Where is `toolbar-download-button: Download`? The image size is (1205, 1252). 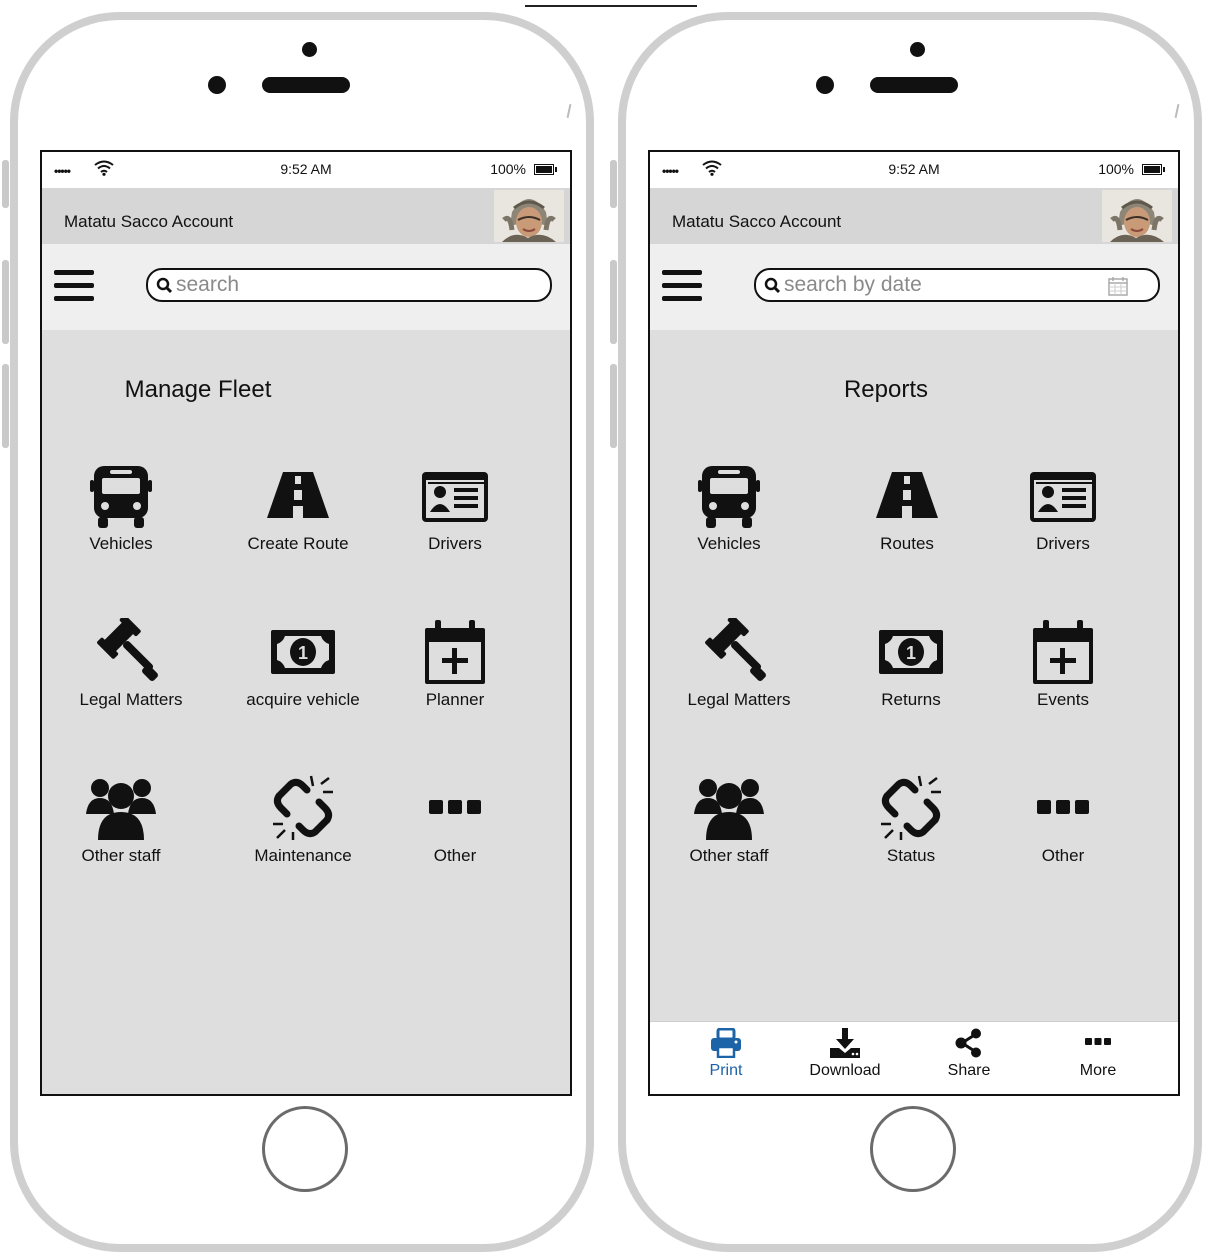 toolbar-download-button: Download is located at coordinates (845, 1054).